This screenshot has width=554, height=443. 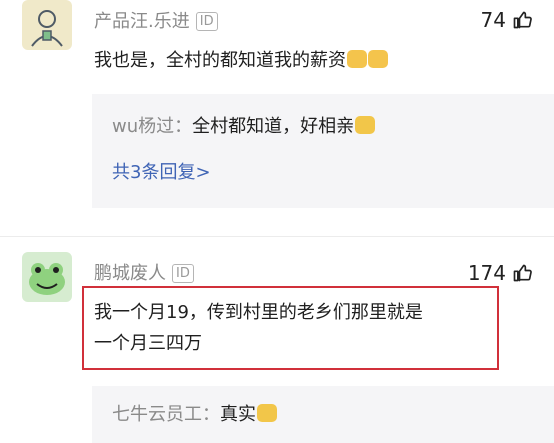 I want to click on reply-item: wu杨过：全村都知道，好相亲, so click(x=244, y=125).